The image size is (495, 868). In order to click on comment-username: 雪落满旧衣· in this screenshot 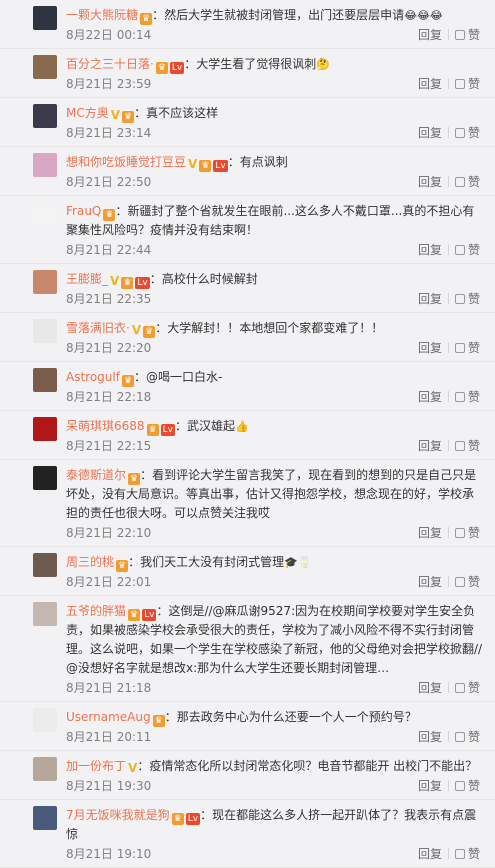, I will do `click(98, 328)`.